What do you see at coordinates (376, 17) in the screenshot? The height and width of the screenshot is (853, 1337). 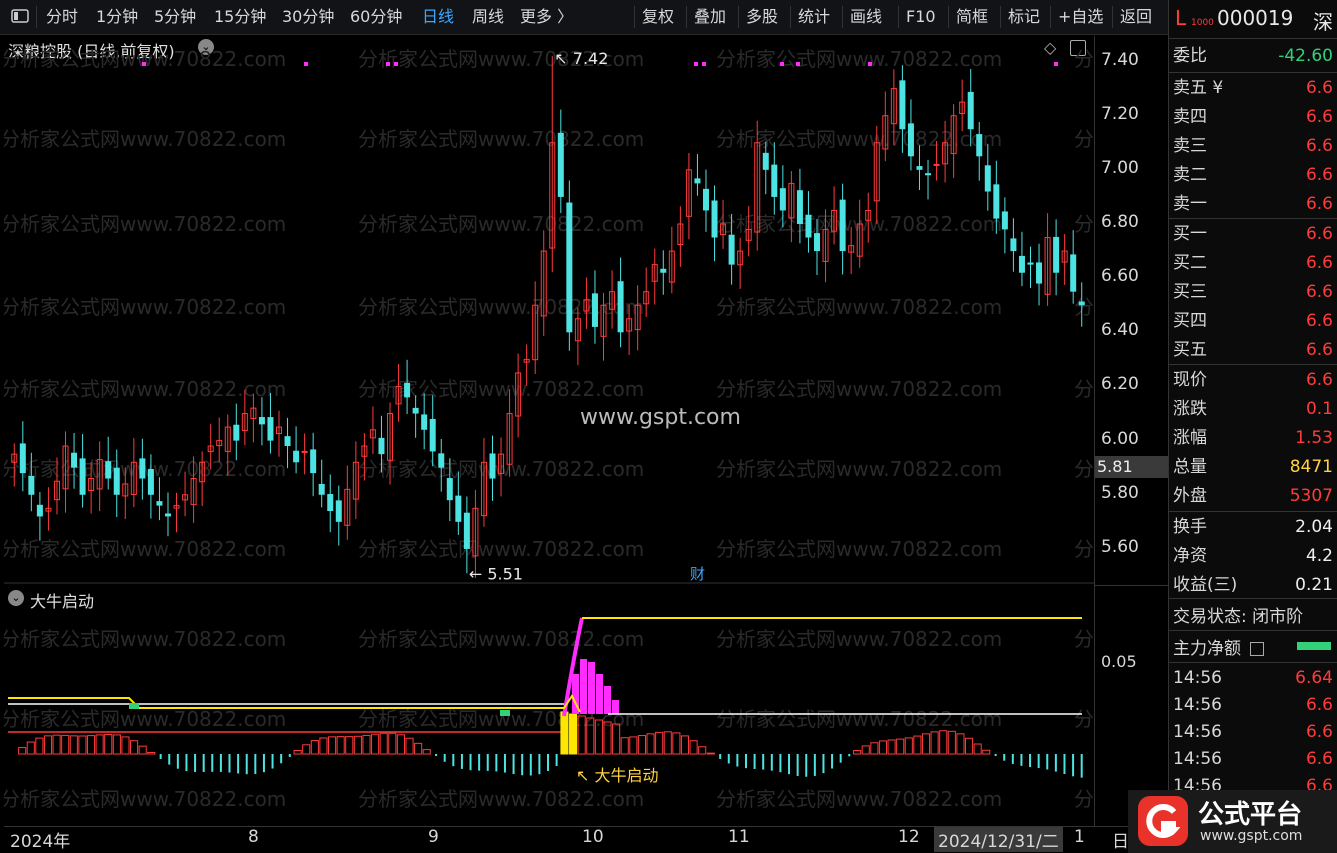 I see `tab-5: 60分钟` at bounding box center [376, 17].